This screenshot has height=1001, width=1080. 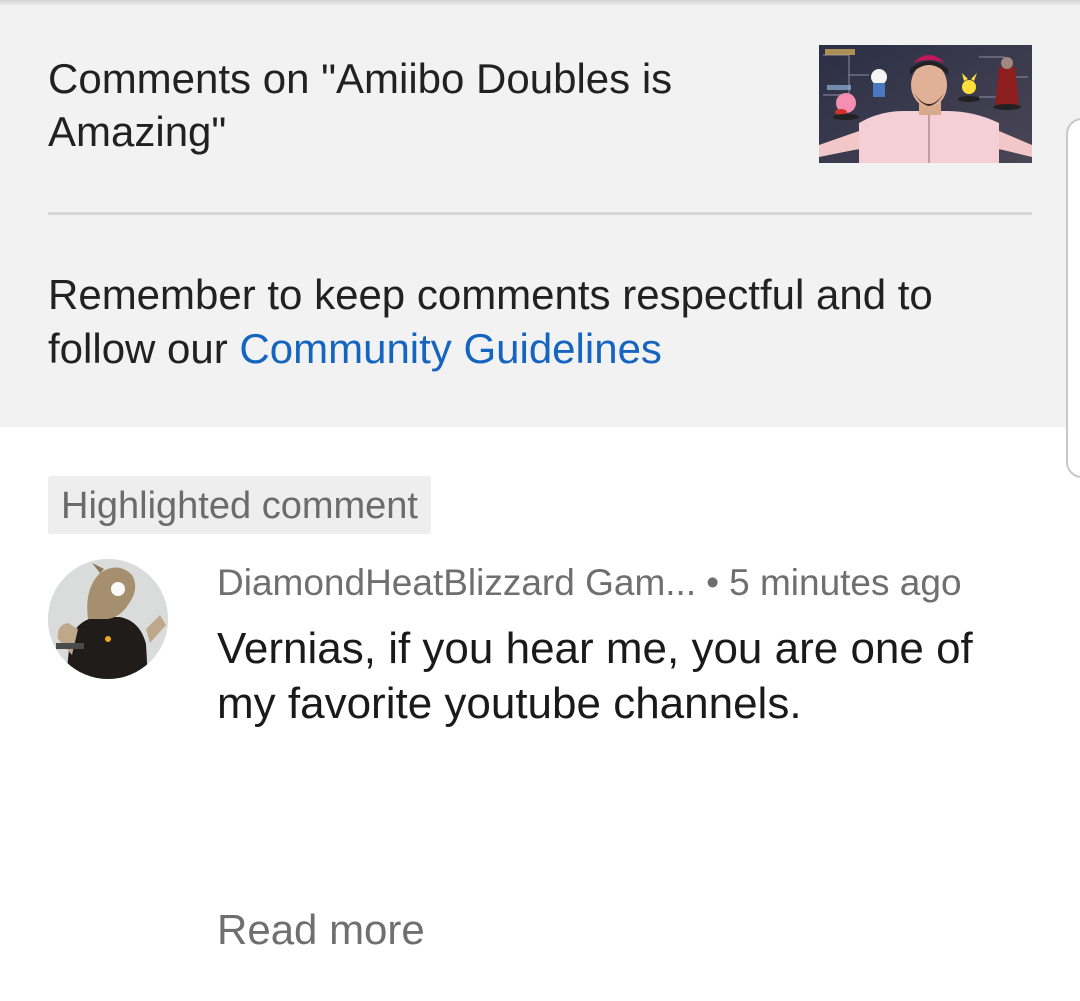 I want to click on header-divider, so click(x=540, y=213).